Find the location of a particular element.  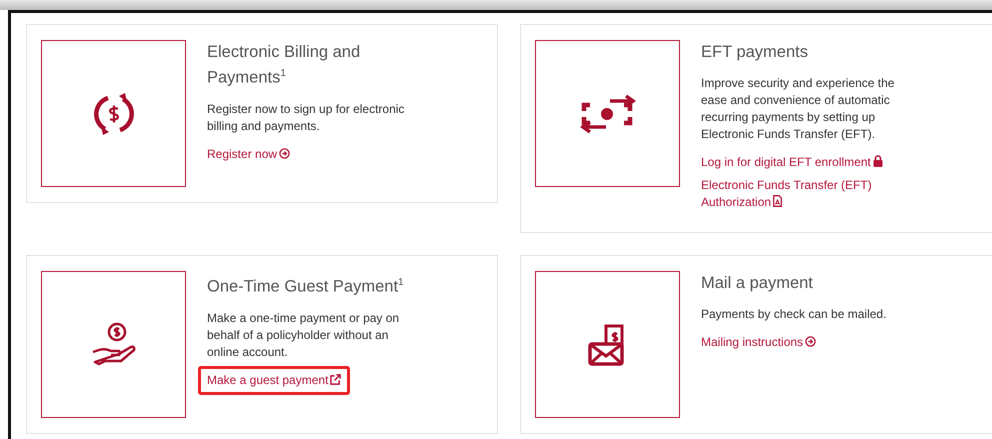

card-description: Improve security and experience the ease and convenience of automatic recurring payments by setting up Electronic Funds Transfer (EFT). is located at coordinates (798, 109).